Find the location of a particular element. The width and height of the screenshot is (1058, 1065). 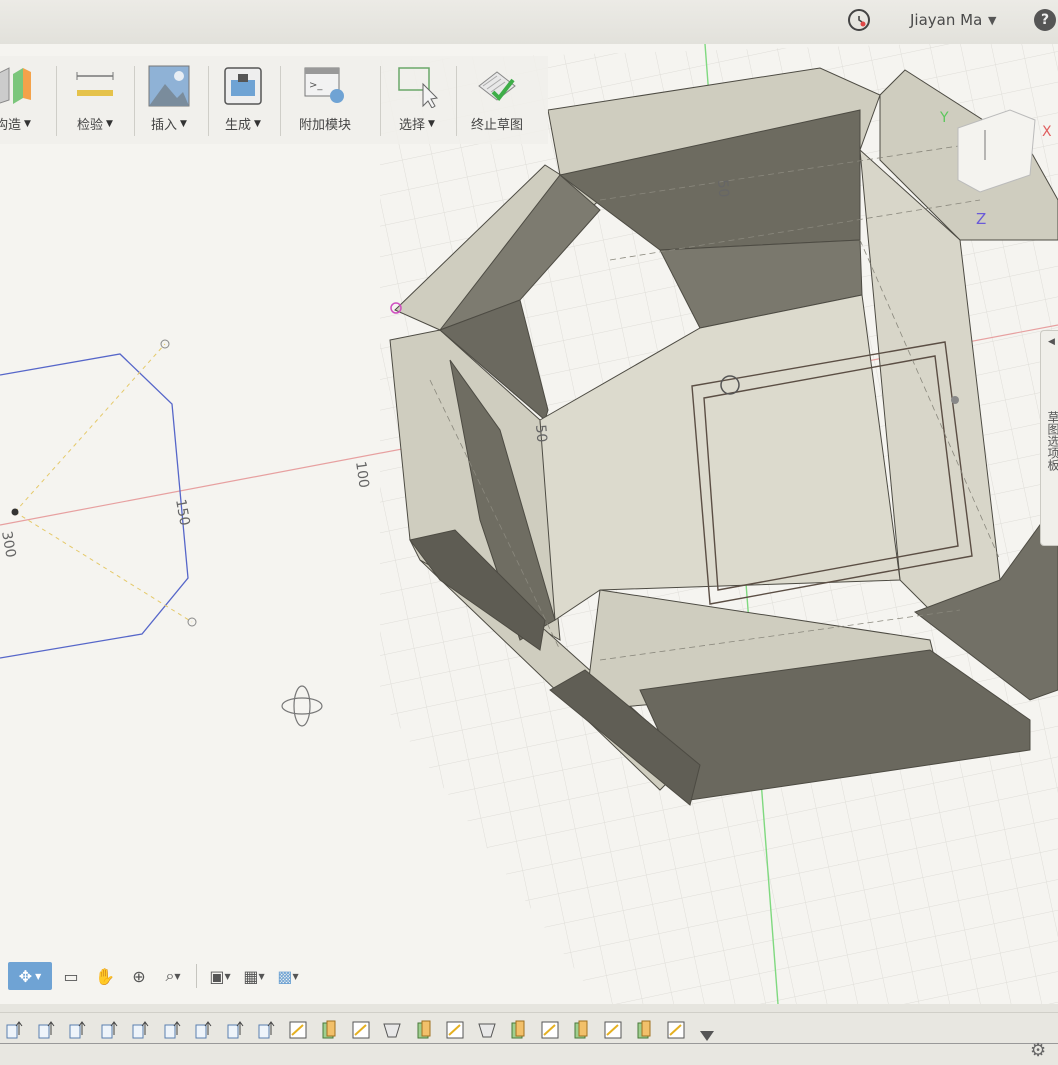

inspect-label: 检验 is located at coordinates (90, 125).